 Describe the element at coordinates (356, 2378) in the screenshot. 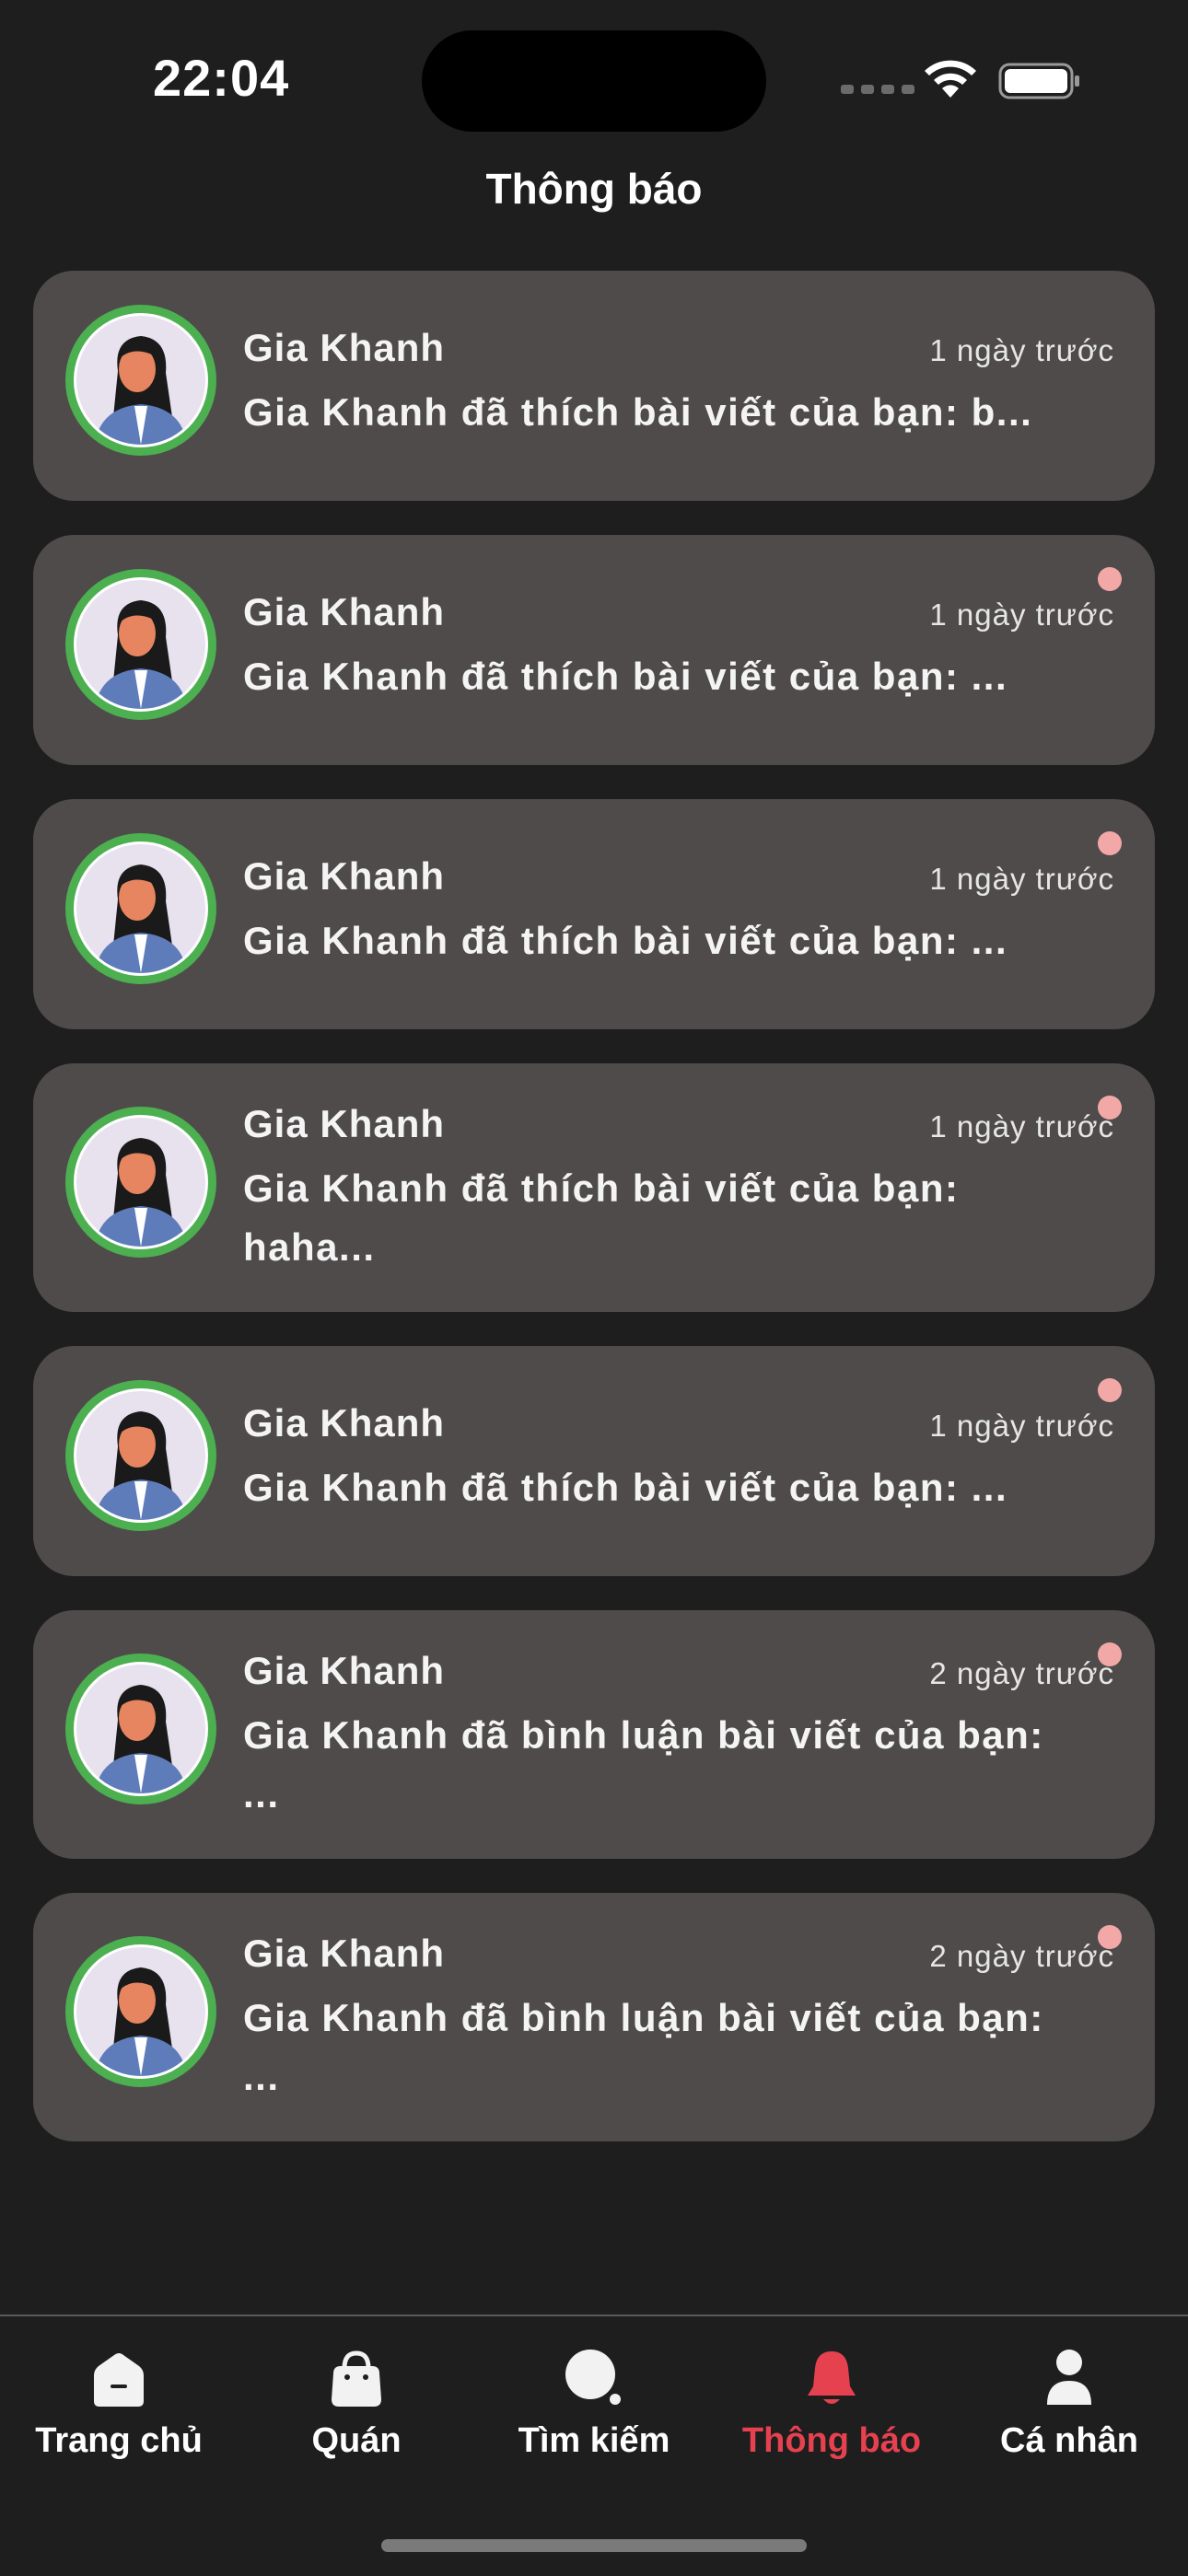

I see `shopping-bag-icon` at that location.